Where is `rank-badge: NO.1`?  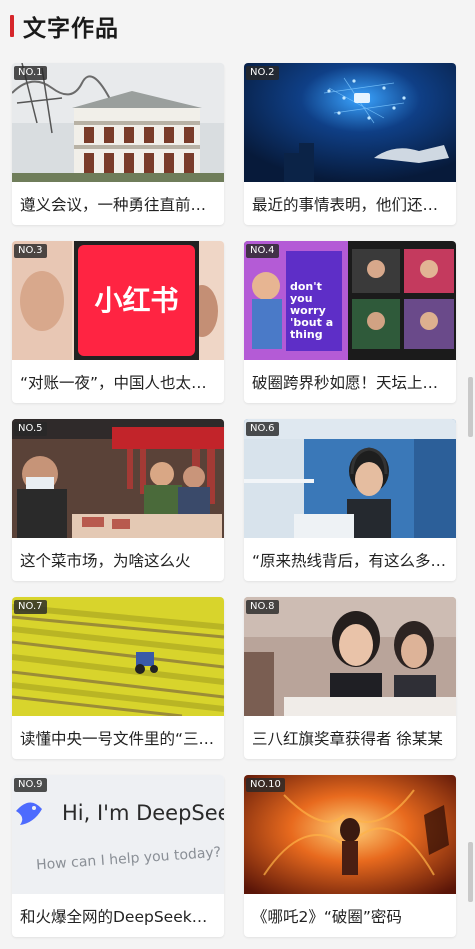
rank-badge: NO.1 is located at coordinates (30, 73).